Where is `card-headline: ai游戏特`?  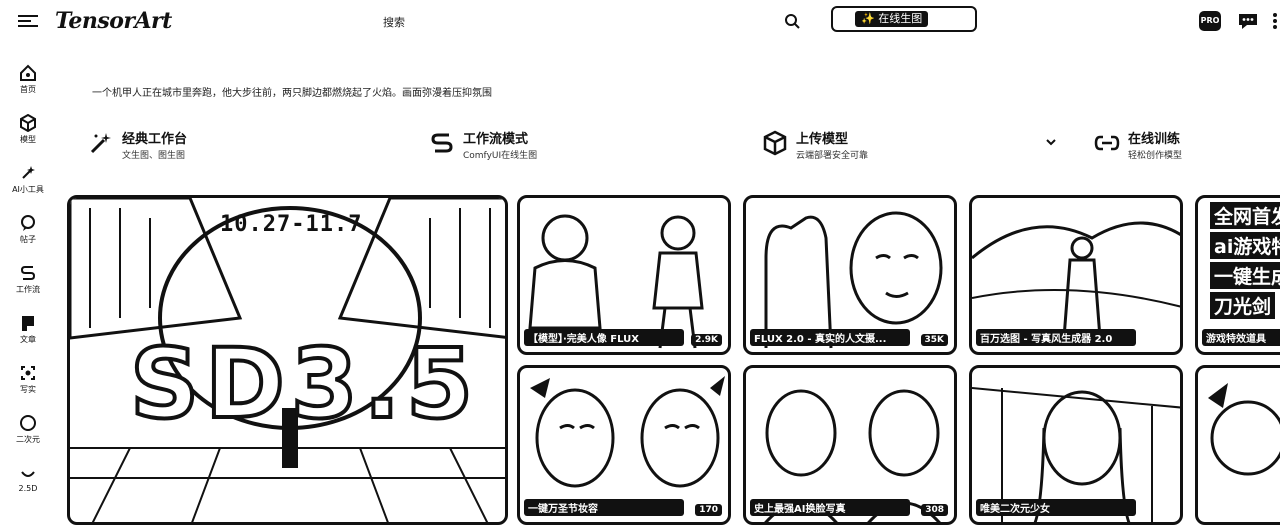 card-headline: ai游戏特 is located at coordinates (1245, 245).